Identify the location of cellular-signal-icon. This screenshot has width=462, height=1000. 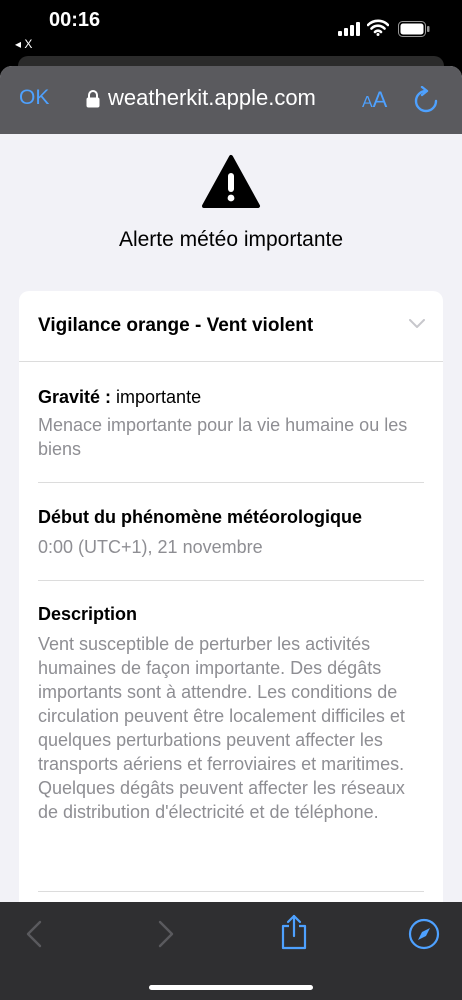
(349, 29).